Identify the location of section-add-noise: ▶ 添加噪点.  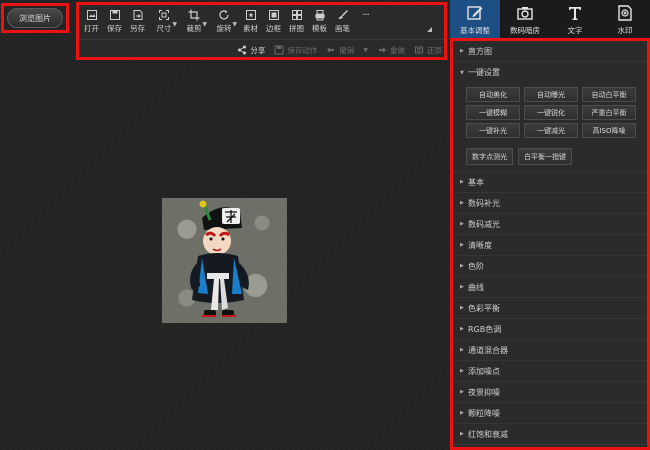
(550, 371).